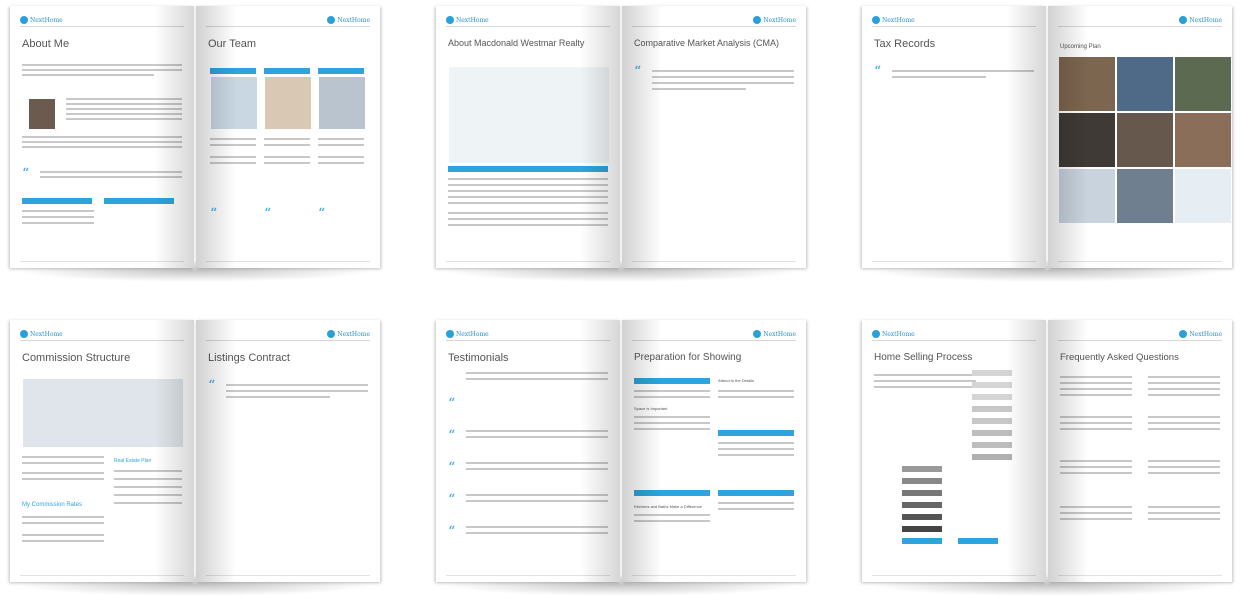 The height and width of the screenshot is (596, 1243). I want to click on section-subtitle: Space is Important, so click(651, 408).